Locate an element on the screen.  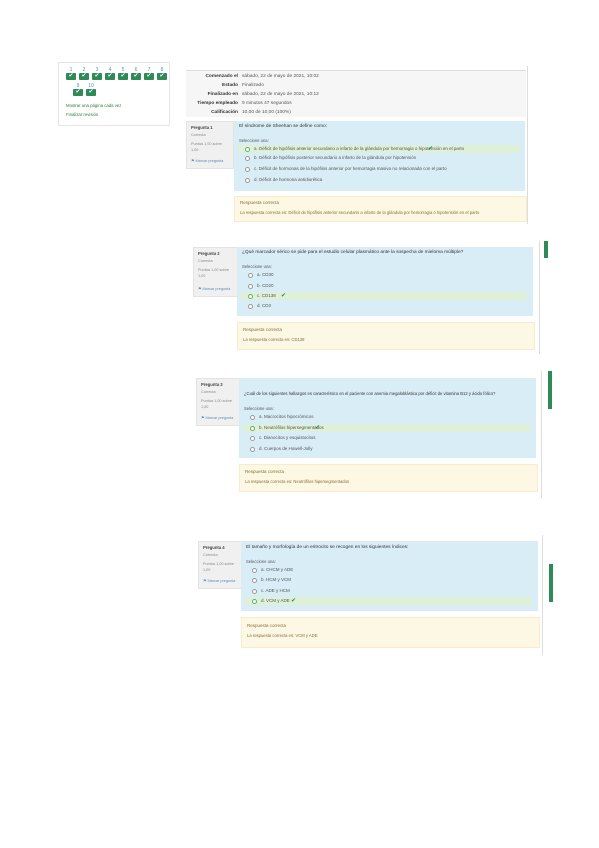
answer-text: c. ADE y HCM is located at coordinates (275, 590).